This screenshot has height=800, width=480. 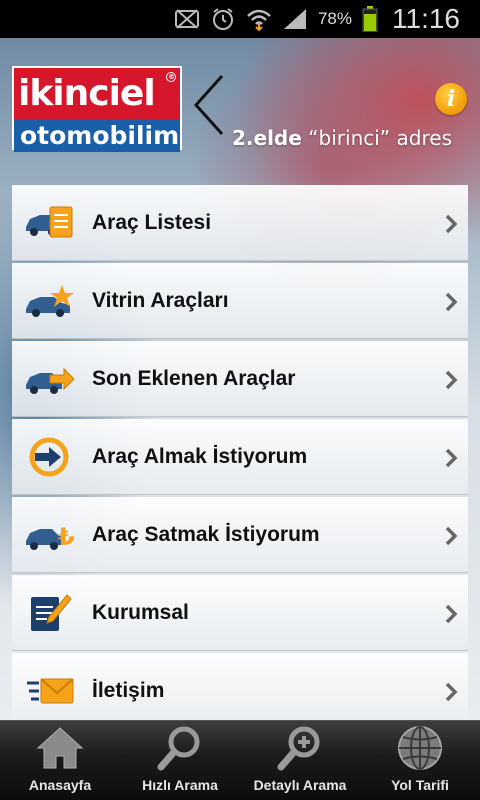 What do you see at coordinates (50, 457) in the screenshot?
I see `buy-car-icon` at bounding box center [50, 457].